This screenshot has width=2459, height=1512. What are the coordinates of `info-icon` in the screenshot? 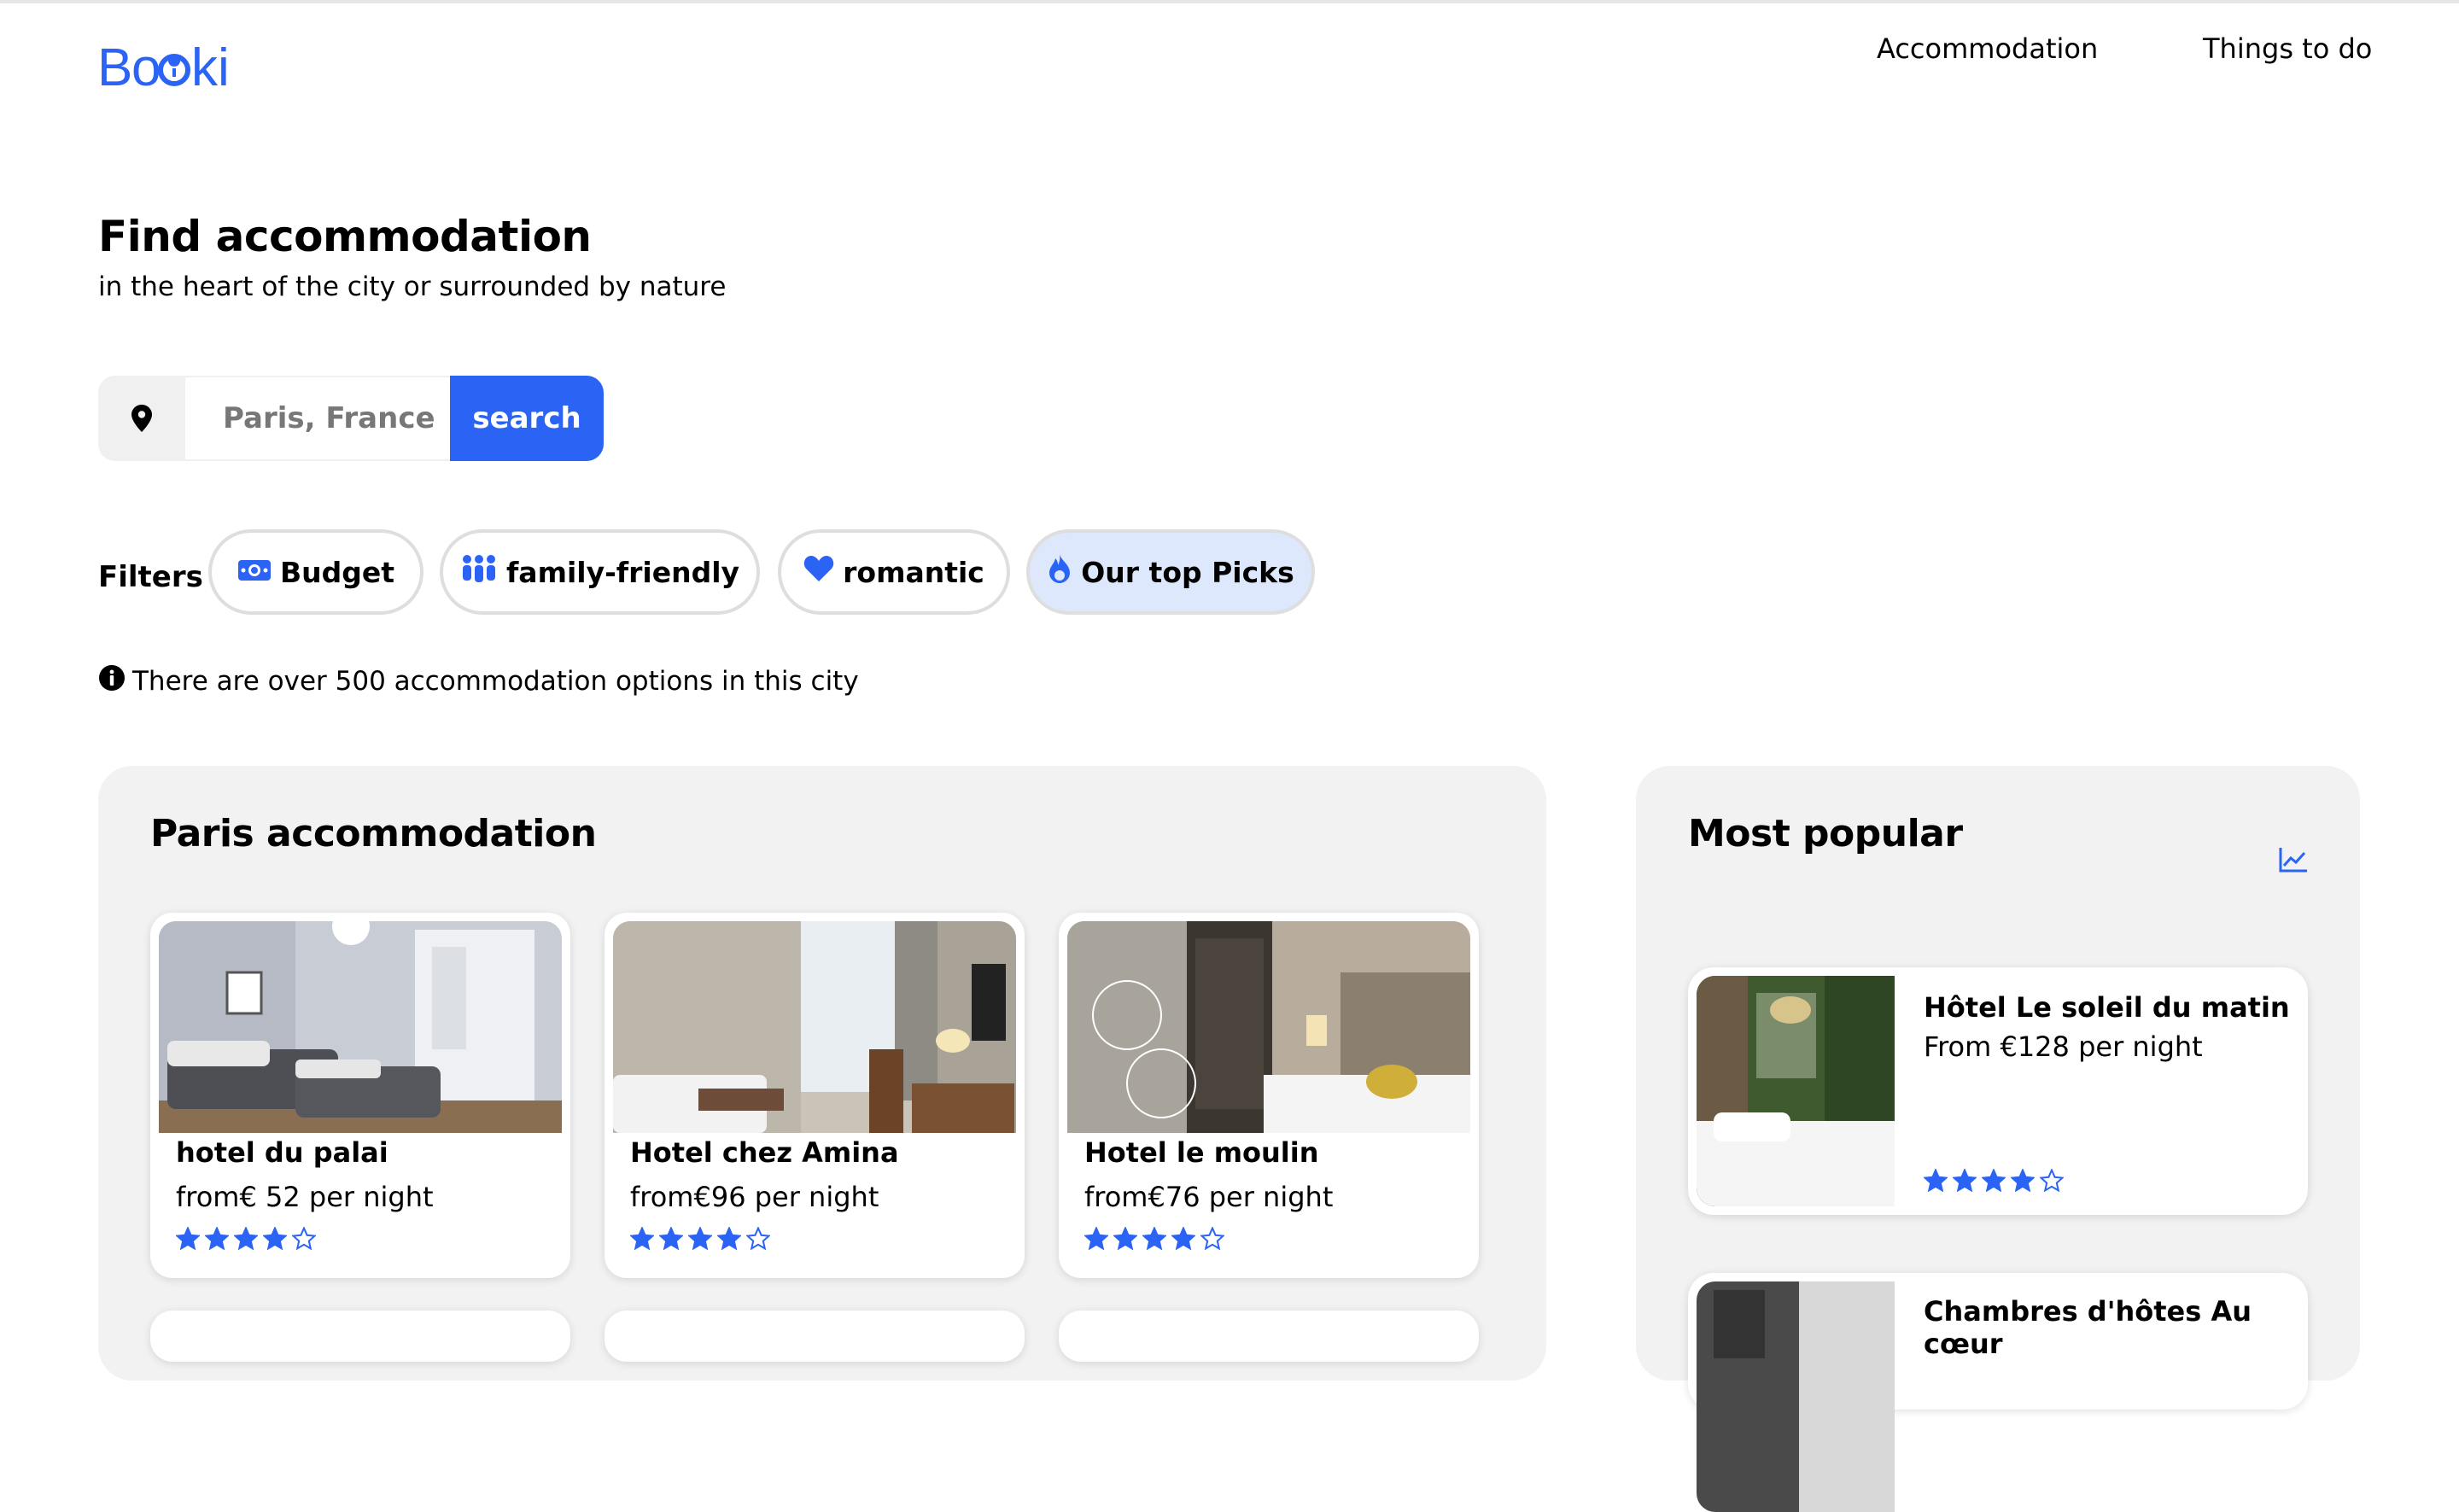 It's located at (112, 681).